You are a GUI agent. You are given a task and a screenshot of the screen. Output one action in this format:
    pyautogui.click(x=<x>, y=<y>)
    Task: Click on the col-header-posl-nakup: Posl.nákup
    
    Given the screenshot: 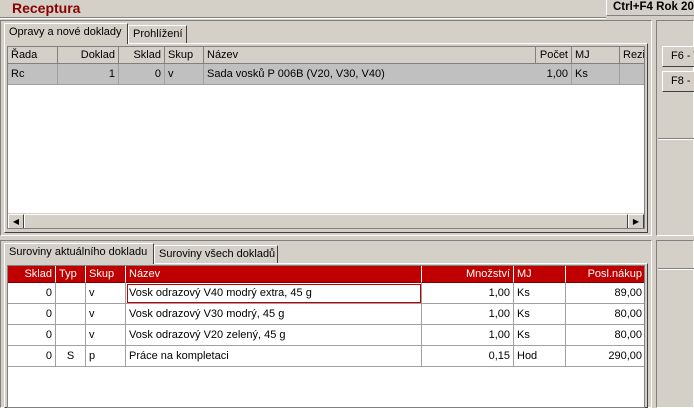 What is the action you would take?
    pyautogui.click(x=605, y=274)
    